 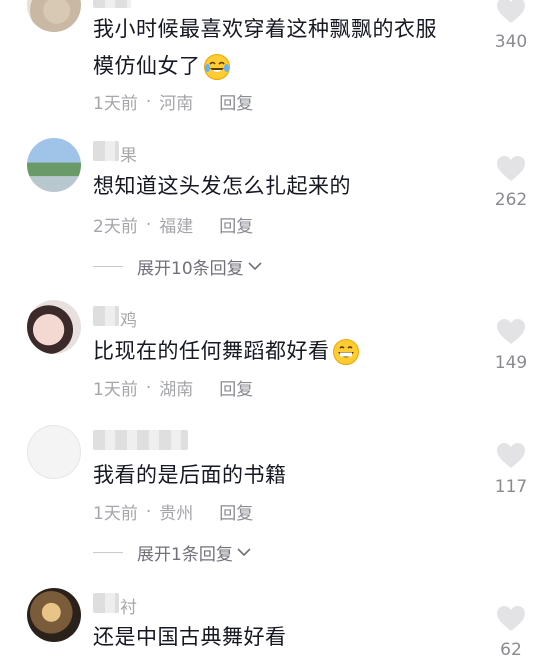 What do you see at coordinates (511, 42) in the screenshot?
I see `like-count: 340` at bounding box center [511, 42].